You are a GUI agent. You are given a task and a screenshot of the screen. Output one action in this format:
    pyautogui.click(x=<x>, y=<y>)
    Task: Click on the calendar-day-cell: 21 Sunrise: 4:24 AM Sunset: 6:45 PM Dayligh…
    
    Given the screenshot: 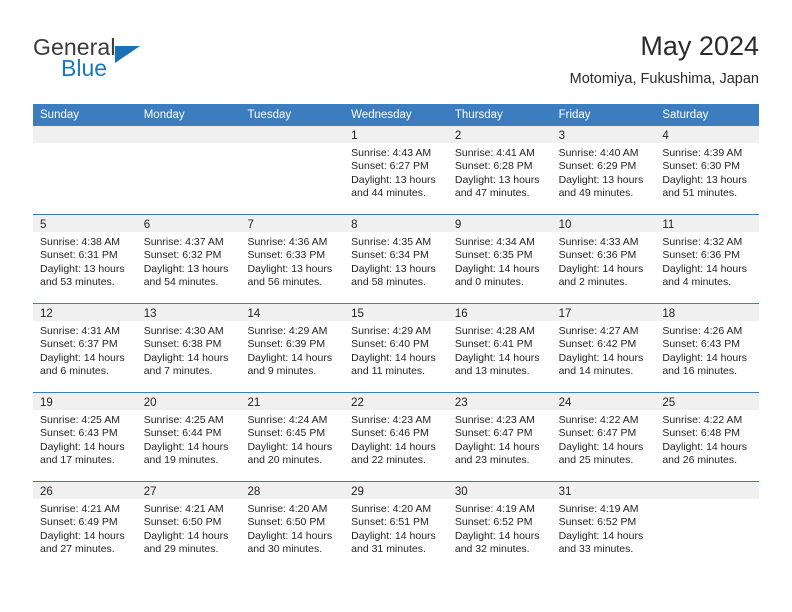 What is the action you would take?
    pyautogui.click(x=292, y=437)
    